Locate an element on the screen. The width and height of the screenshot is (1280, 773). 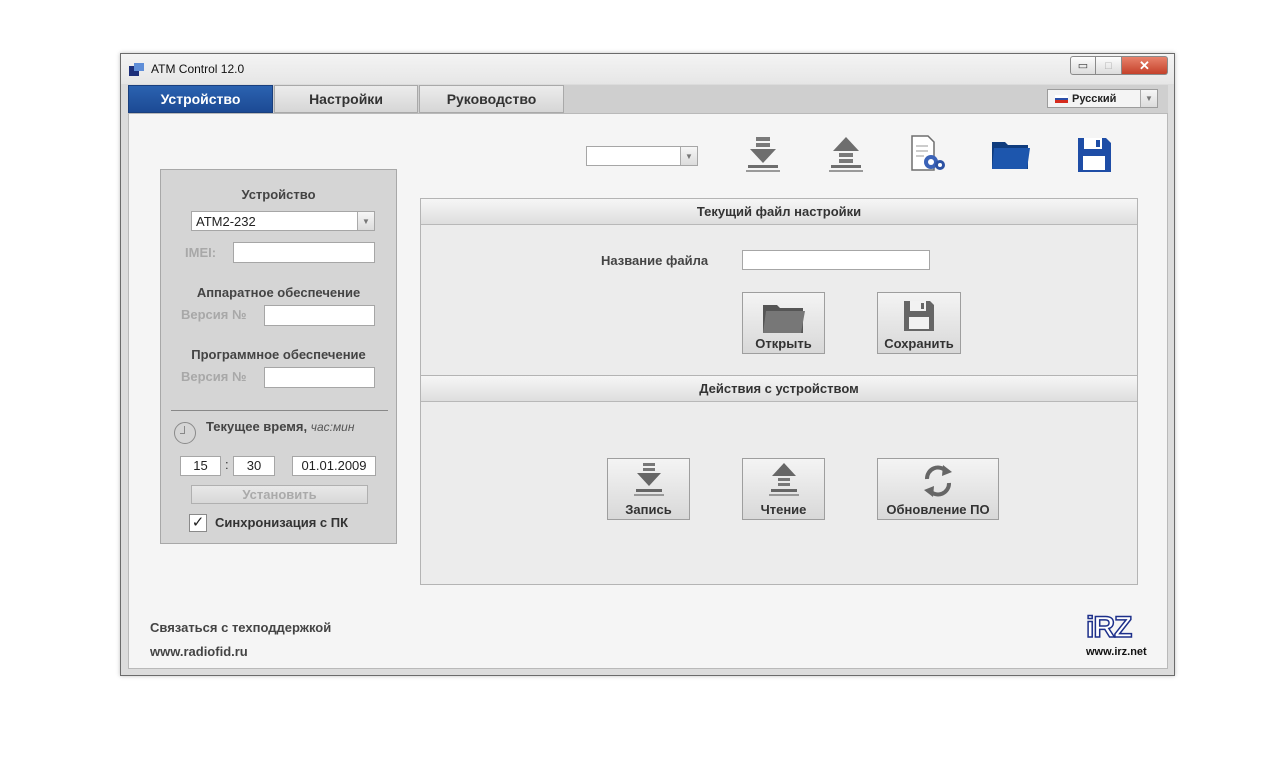
maximize-button: □ is located at coordinates (1109, 65).